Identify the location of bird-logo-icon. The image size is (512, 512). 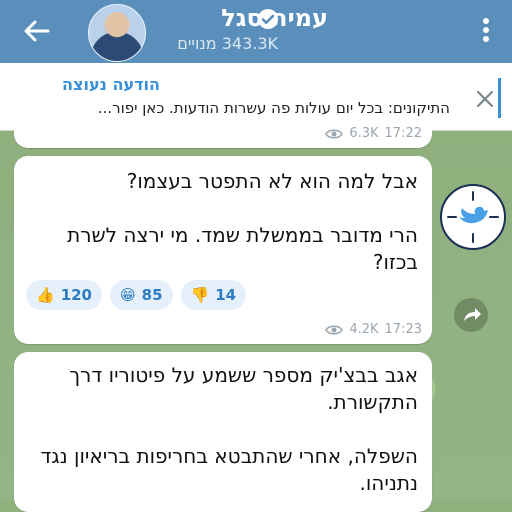
(473, 217).